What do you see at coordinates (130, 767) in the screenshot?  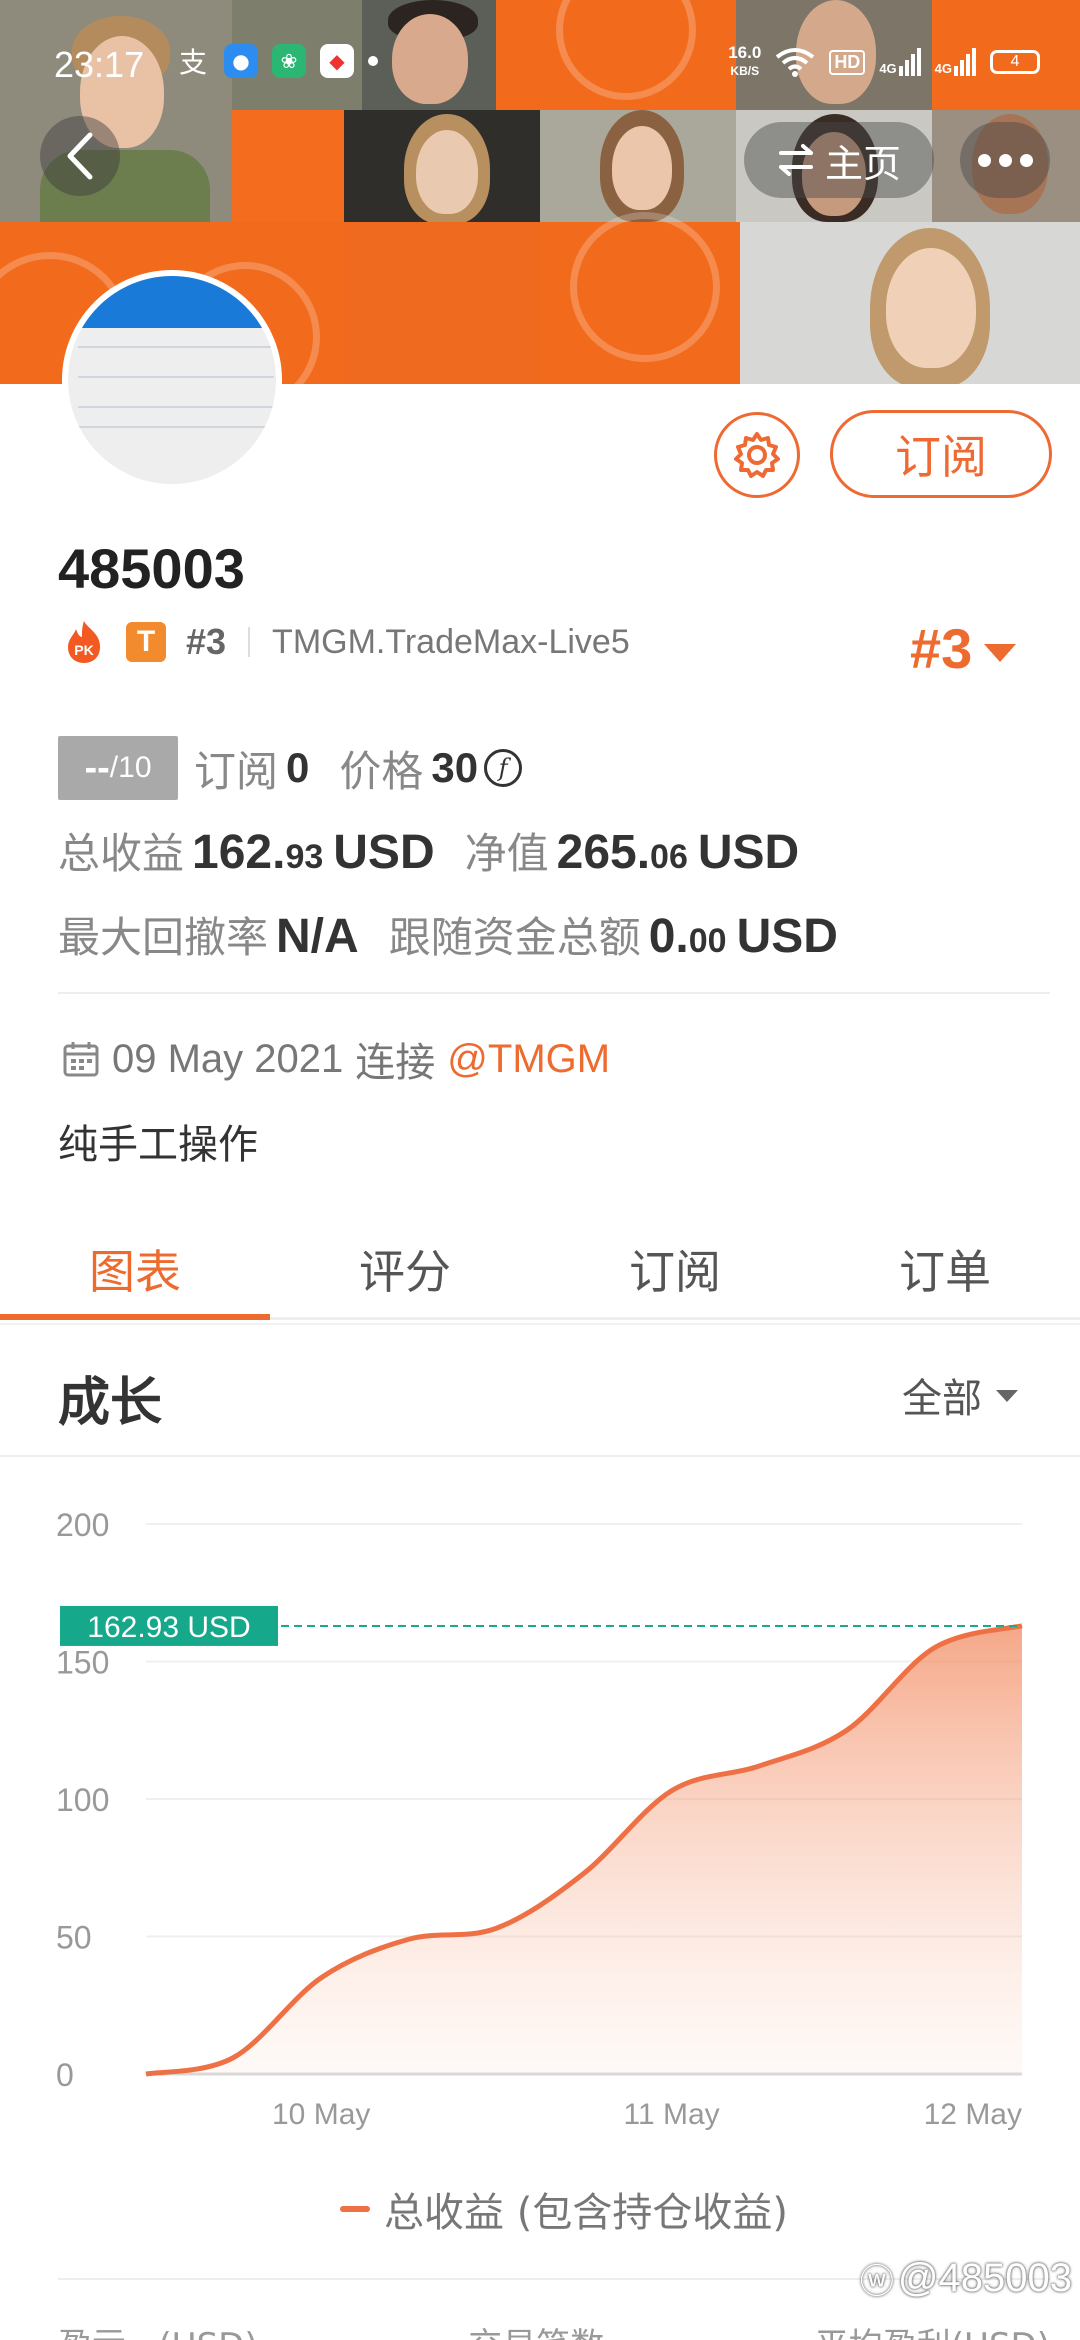 I see `score-max: /10` at bounding box center [130, 767].